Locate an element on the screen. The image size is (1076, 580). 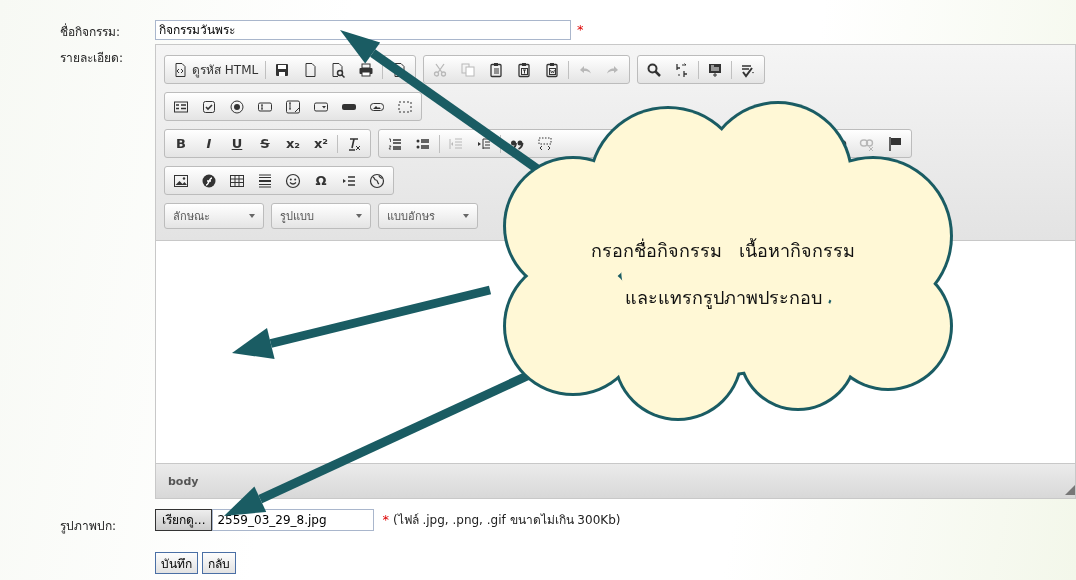
preview-icon is located at coordinates (338, 69).